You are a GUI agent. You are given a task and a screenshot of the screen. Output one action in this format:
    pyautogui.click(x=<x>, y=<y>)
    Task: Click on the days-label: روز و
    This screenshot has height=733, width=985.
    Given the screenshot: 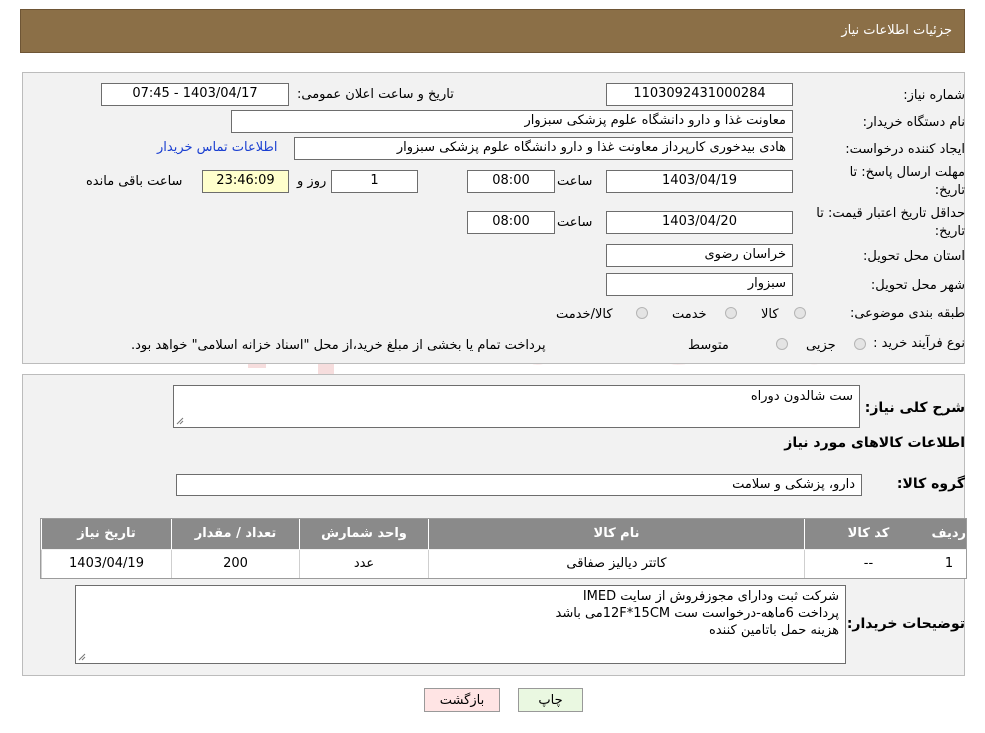 What is the action you would take?
    pyautogui.click(x=312, y=181)
    